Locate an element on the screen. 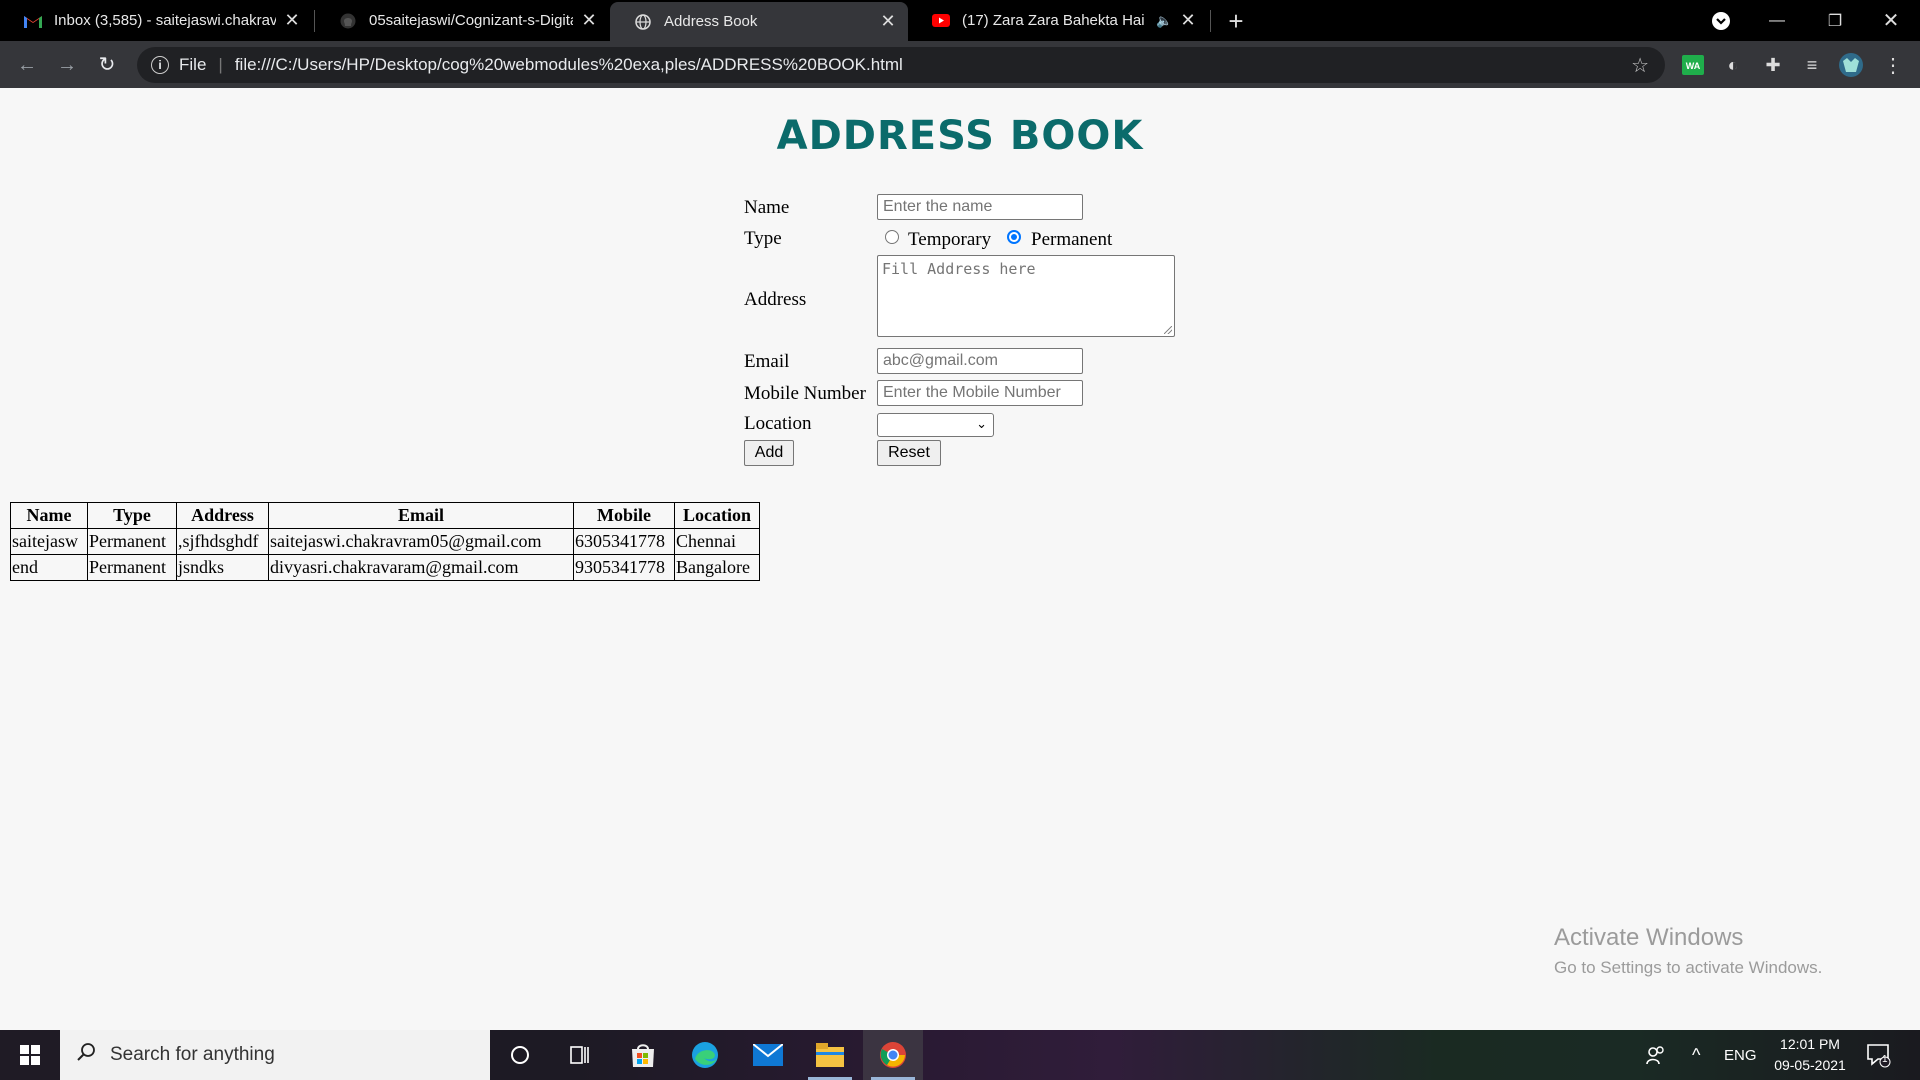  whatsapp-extension-icon: WA is located at coordinates (1693, 65).